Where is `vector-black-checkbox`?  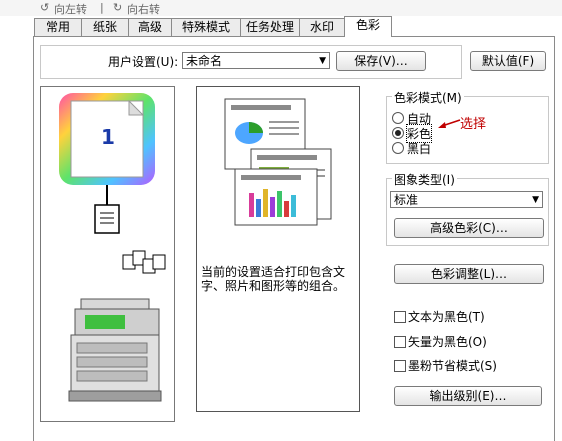 vector-black-checkbox is located at coordinates (400, 342).